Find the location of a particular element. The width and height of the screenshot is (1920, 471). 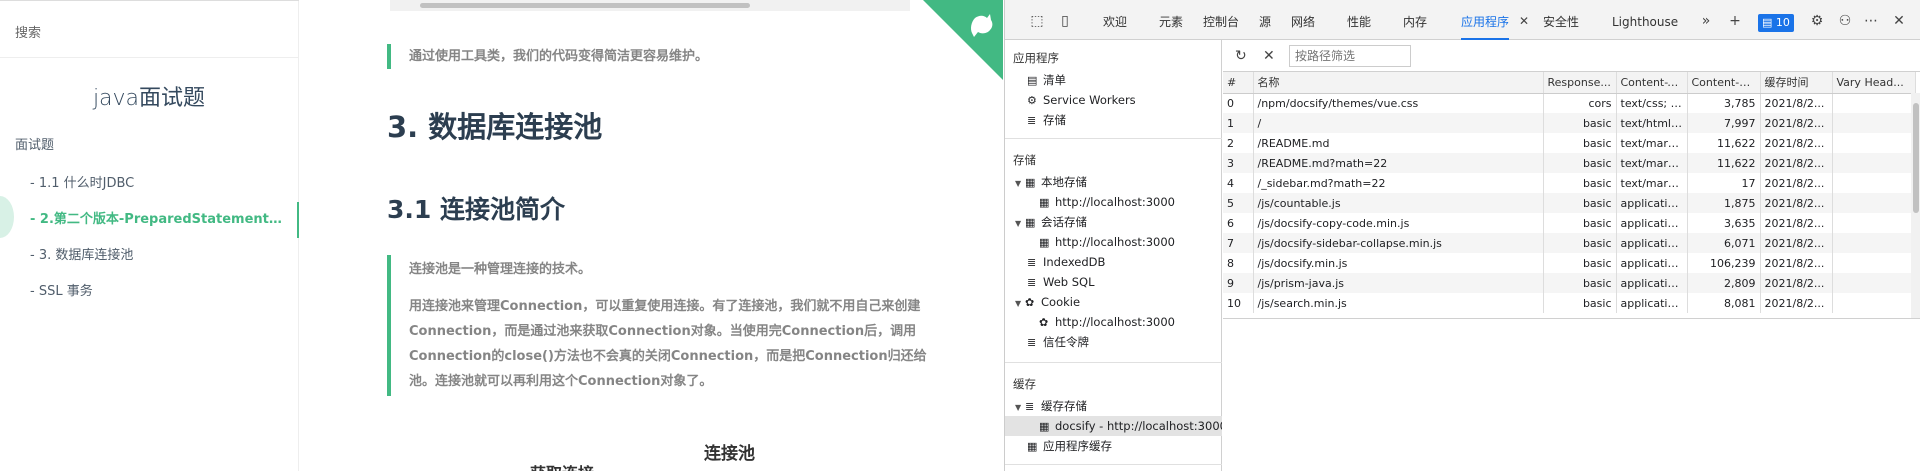

database-icon: ≣ is located at coordinates (1032, 262).